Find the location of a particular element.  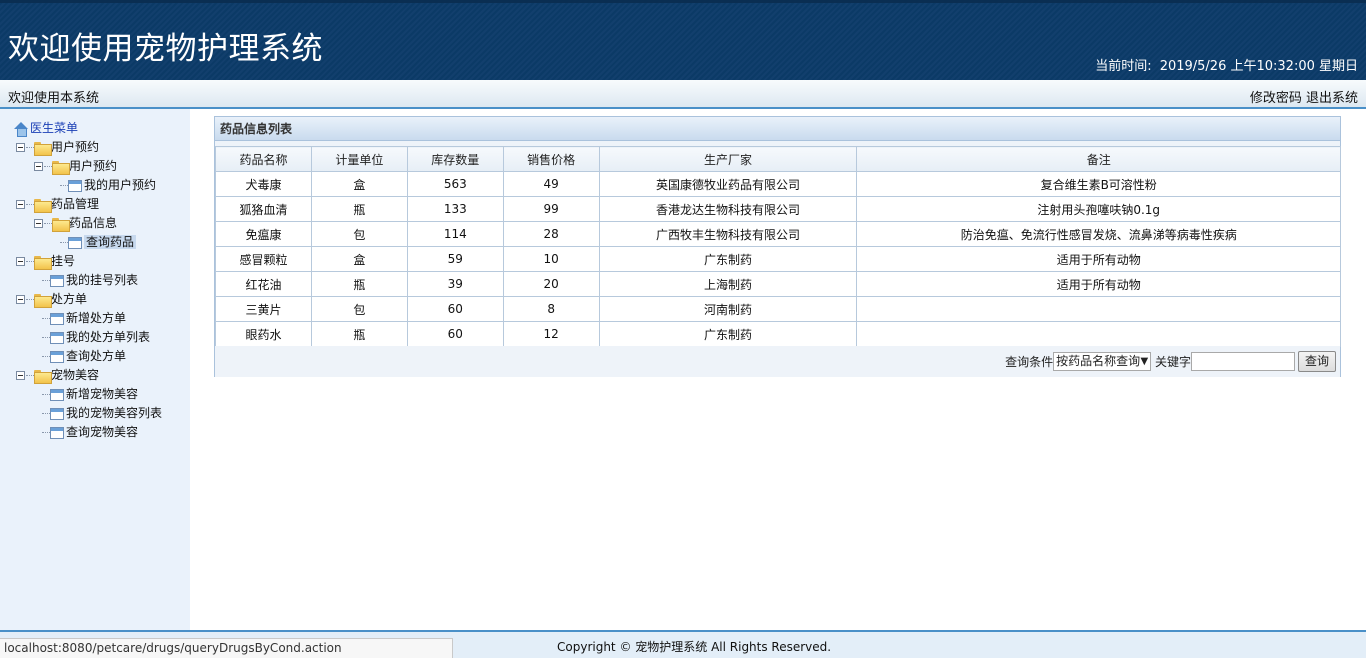

table-cell: 20 is located at coordinates (551, 284).